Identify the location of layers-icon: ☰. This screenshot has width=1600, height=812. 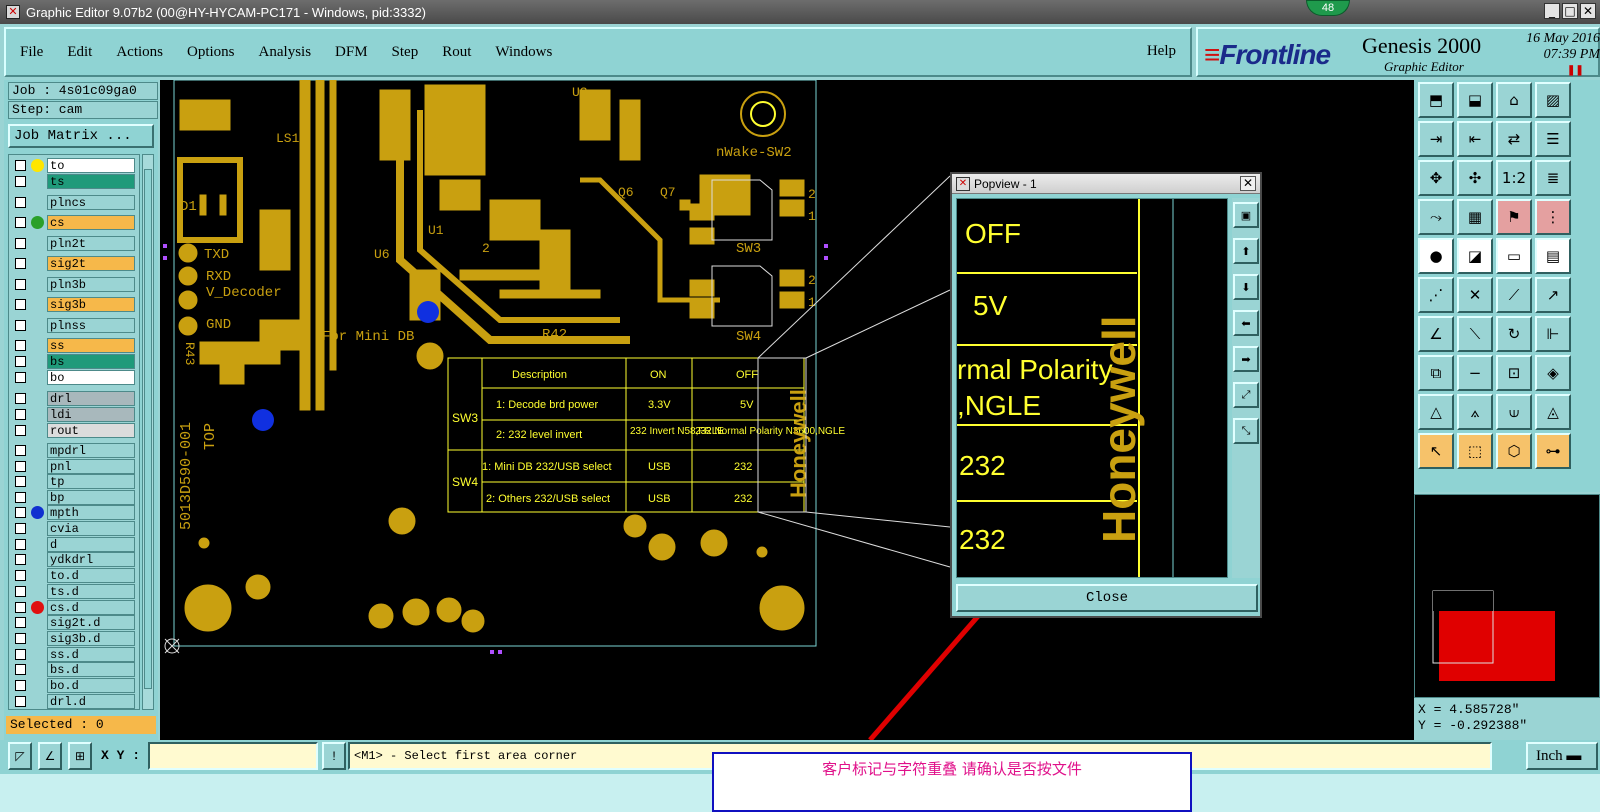
(1553, 139).